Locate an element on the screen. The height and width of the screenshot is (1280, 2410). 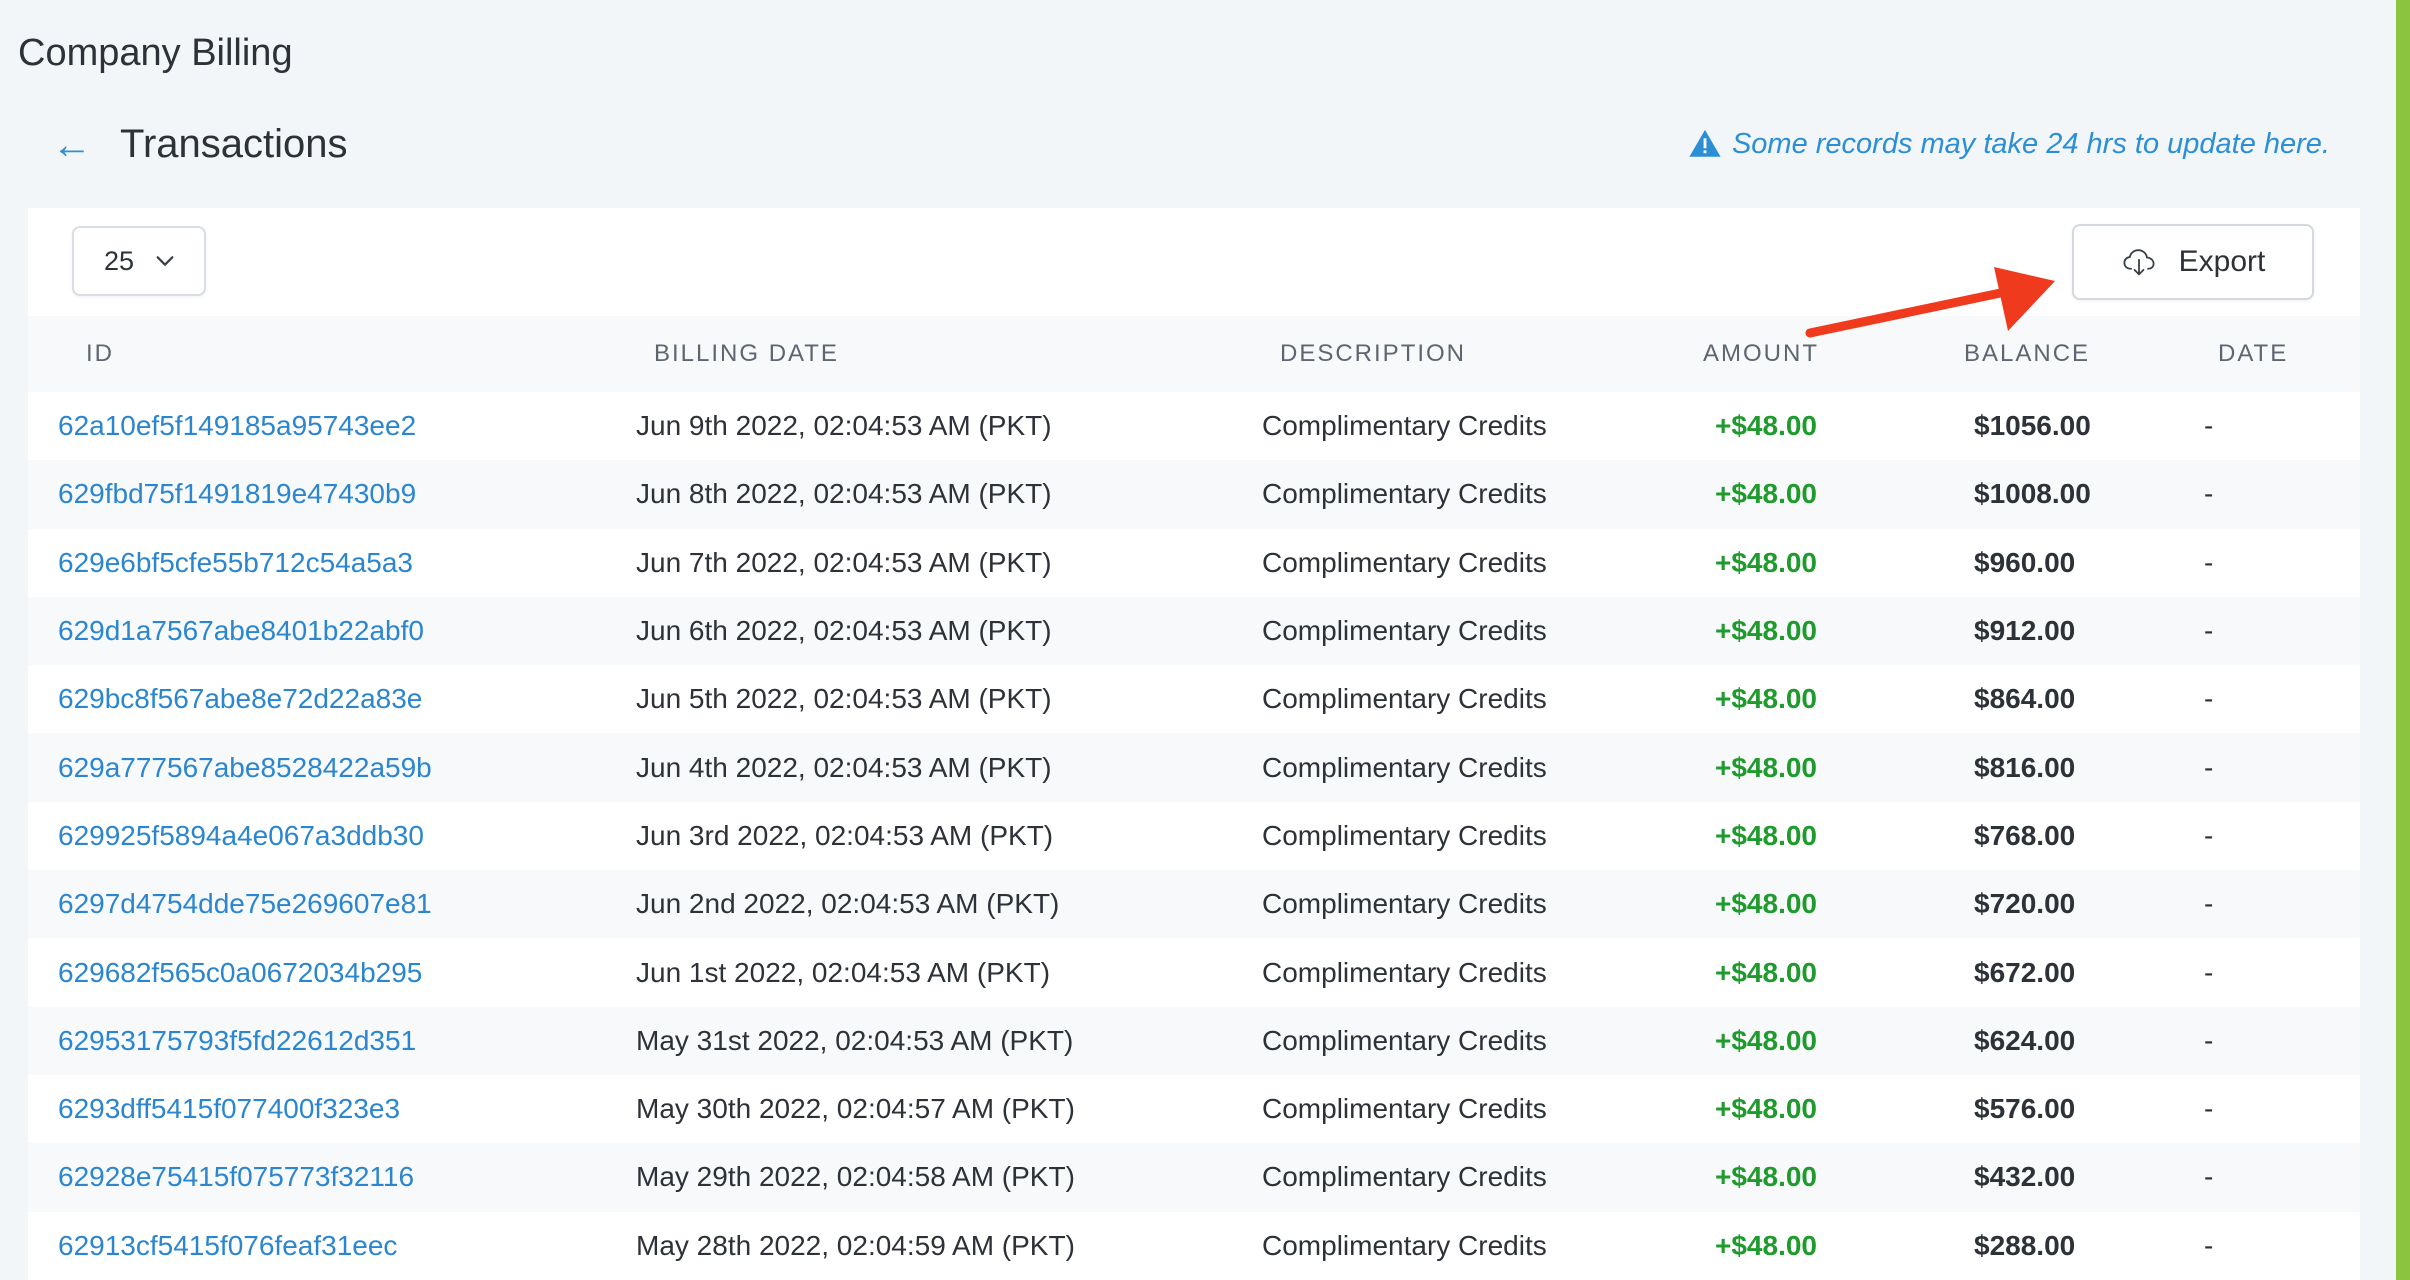
balance-cell: $624.00 is located at coordinates (2069, 1040).